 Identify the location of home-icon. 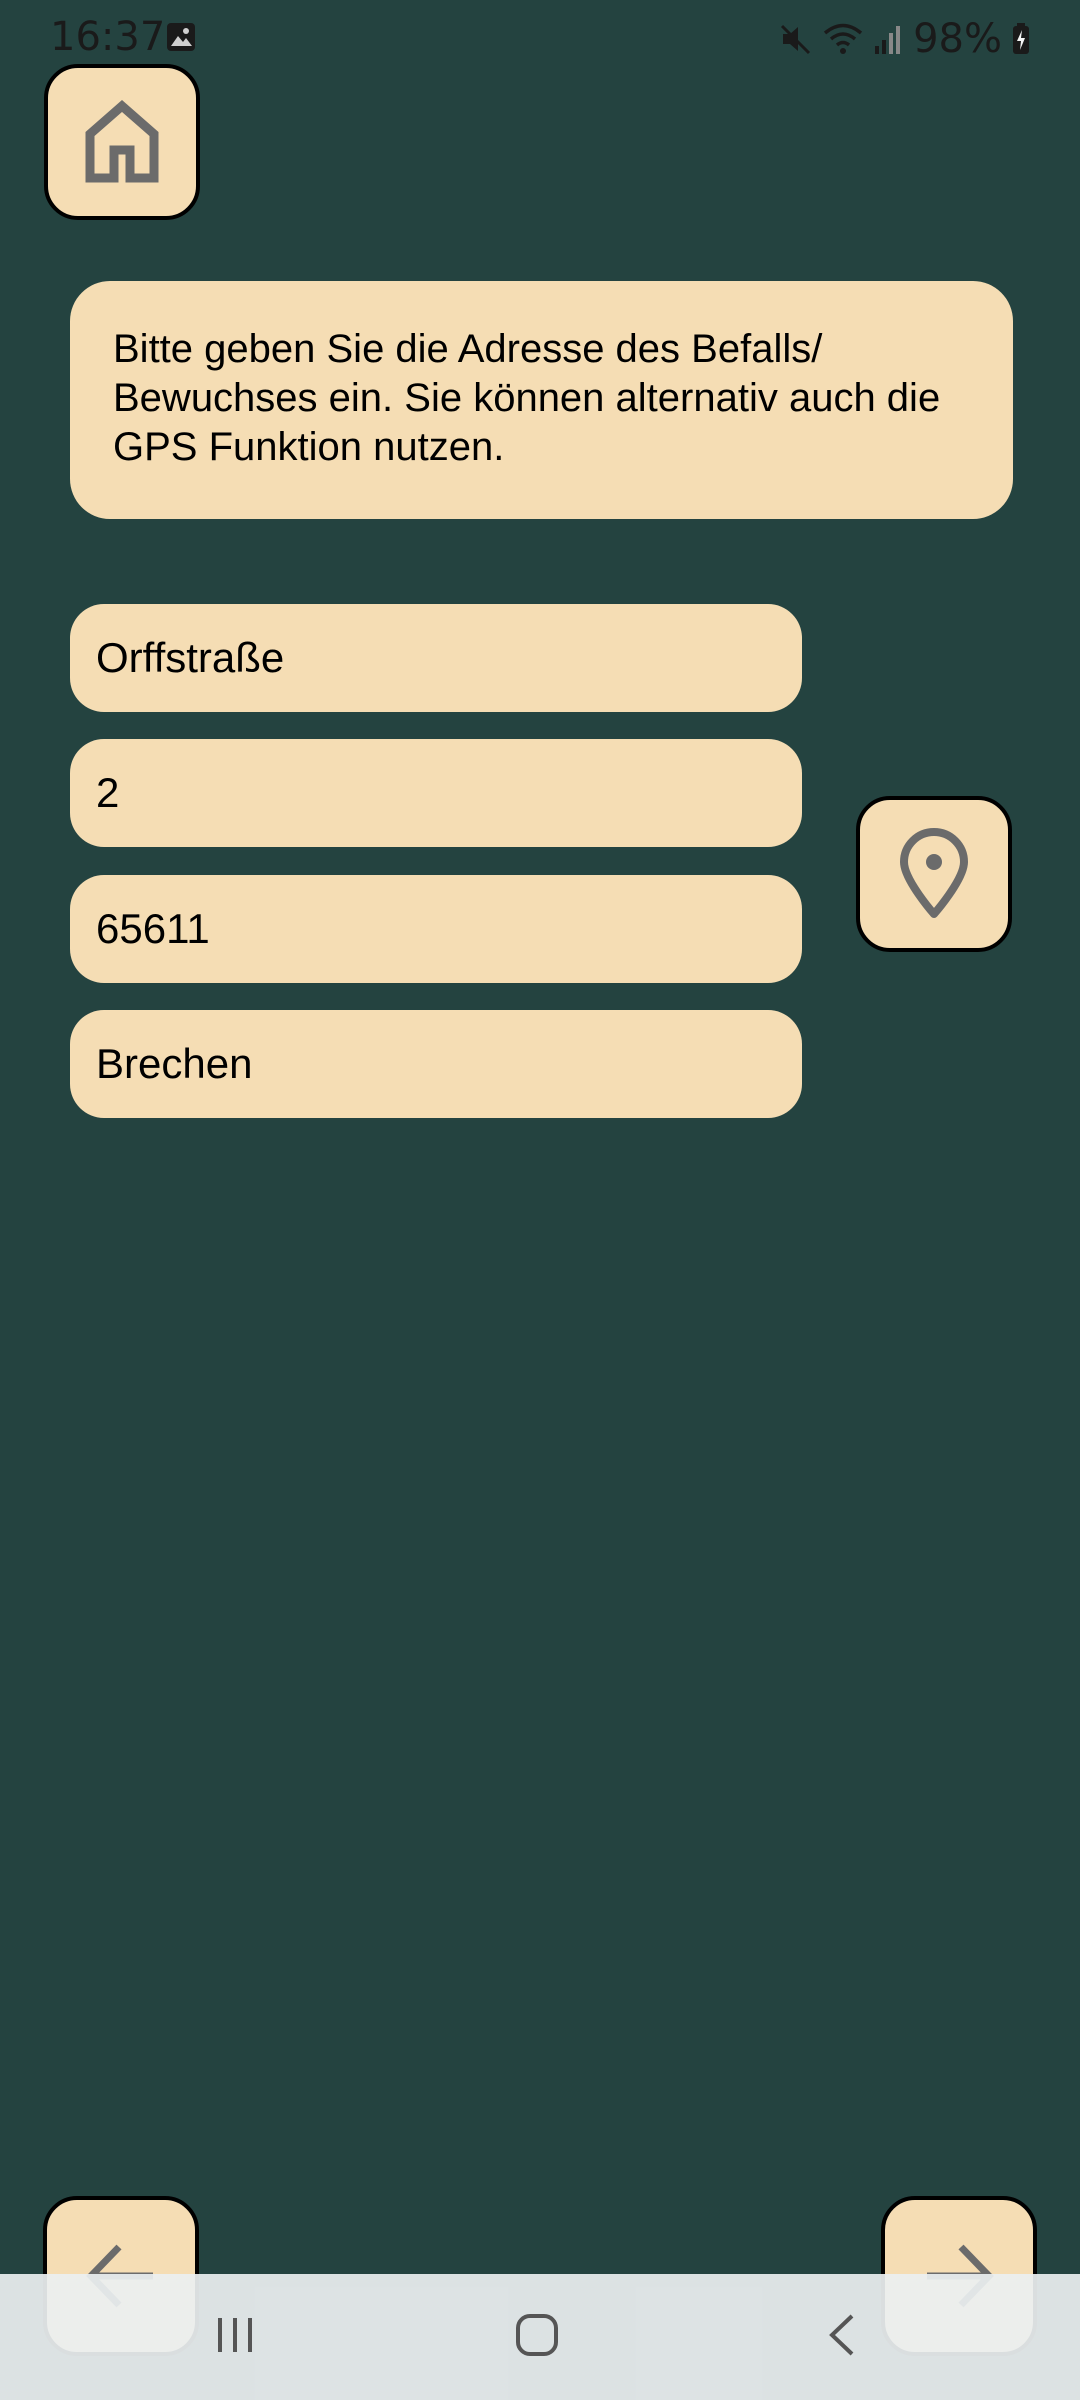
(122, 141).